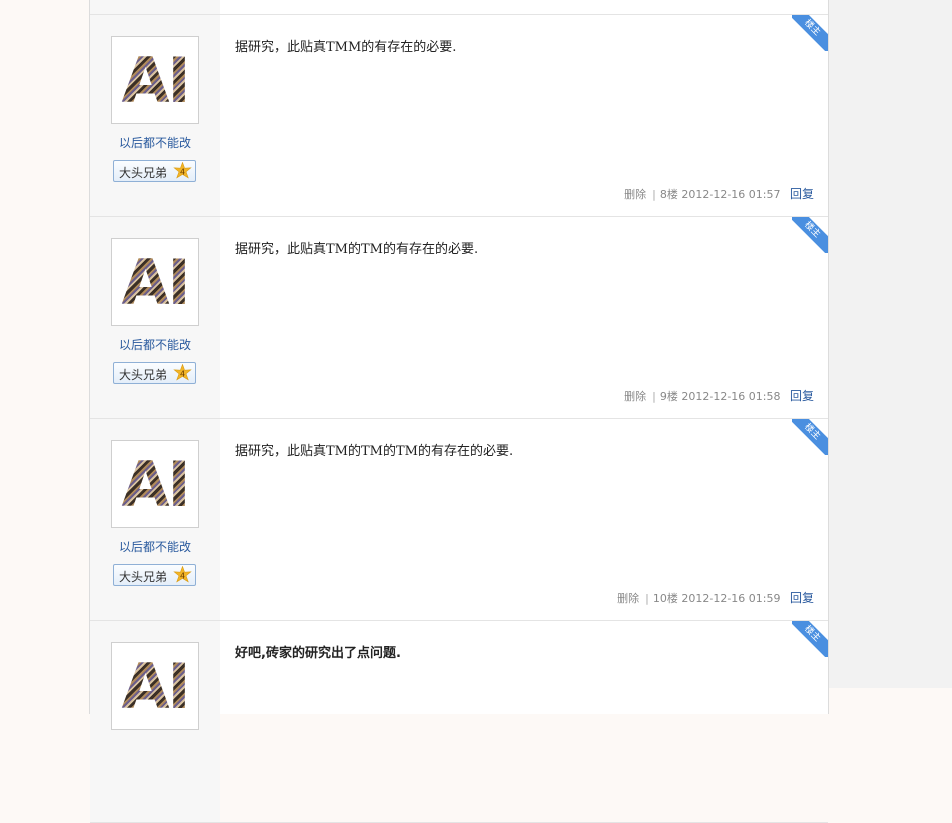 This screenshot has height=823, width=952. I want to click on post-time: 2012-12-16 01:57, so click(731, 194).